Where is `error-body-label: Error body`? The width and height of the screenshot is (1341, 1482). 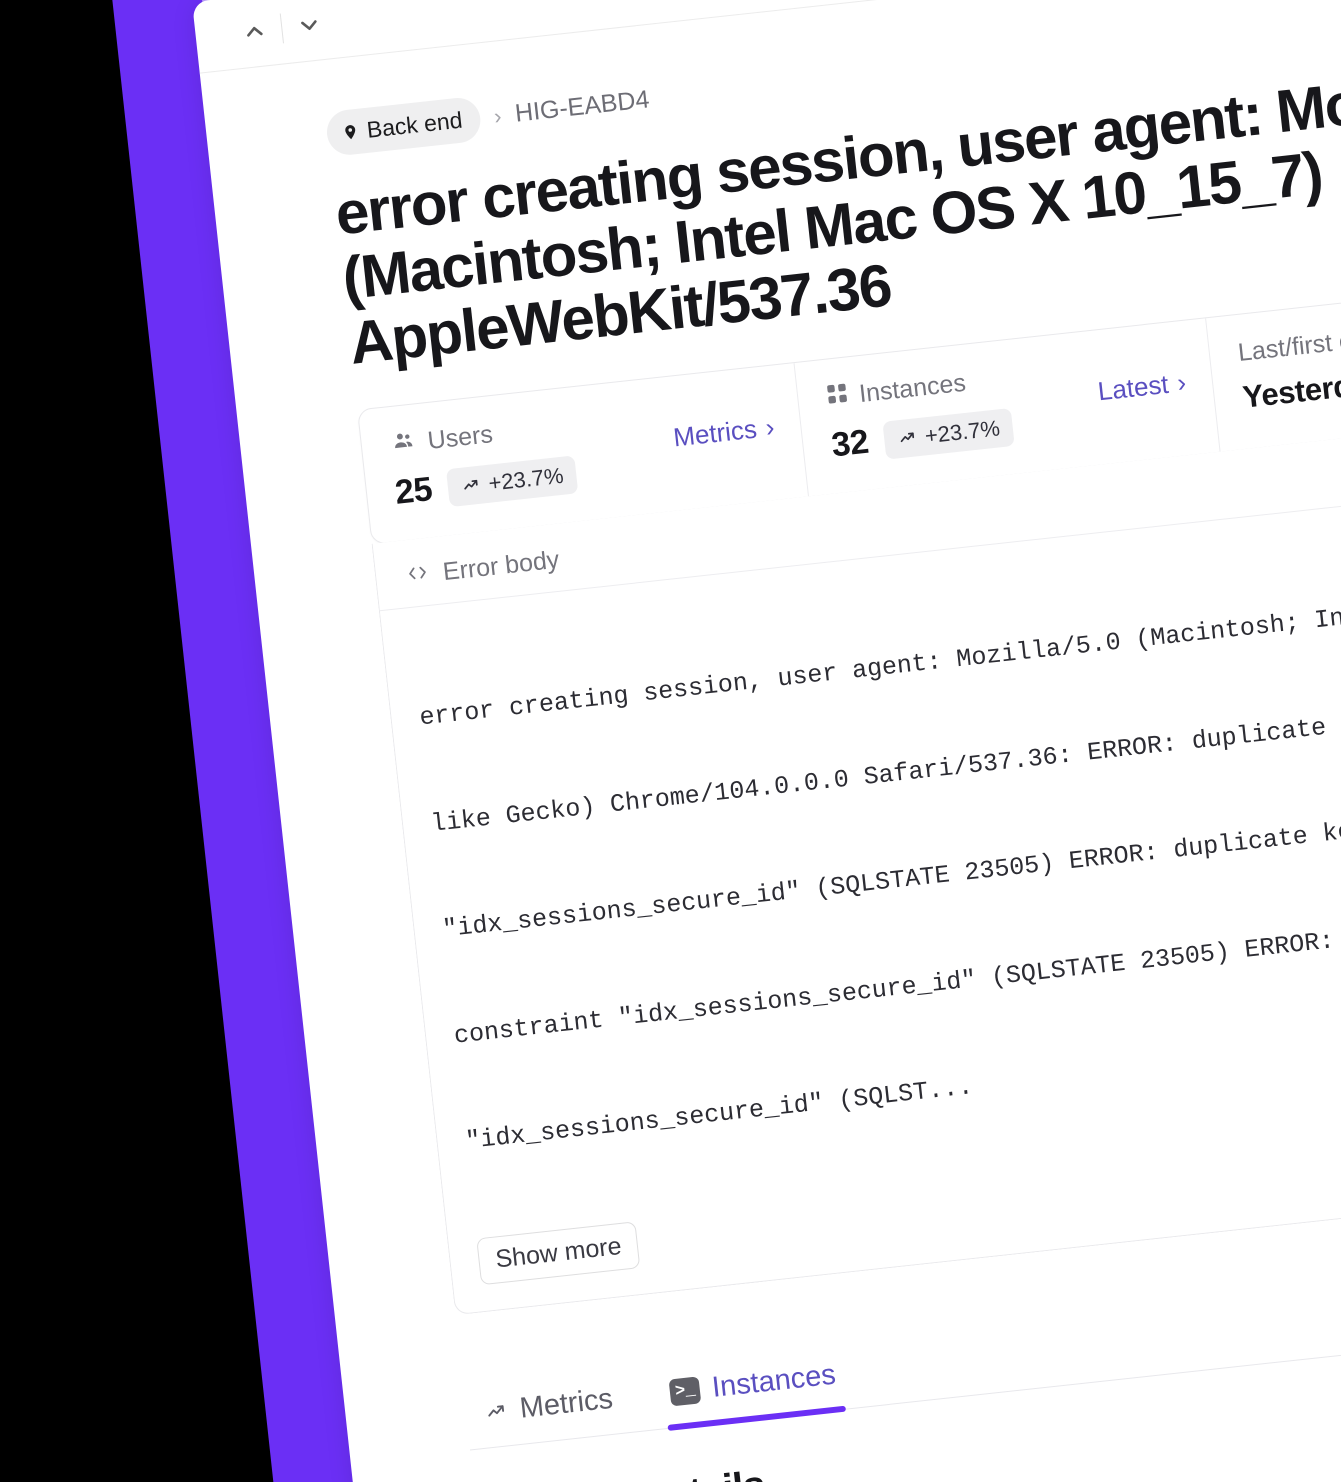 error-body-label: Error body is located at coordinates (501, 566).